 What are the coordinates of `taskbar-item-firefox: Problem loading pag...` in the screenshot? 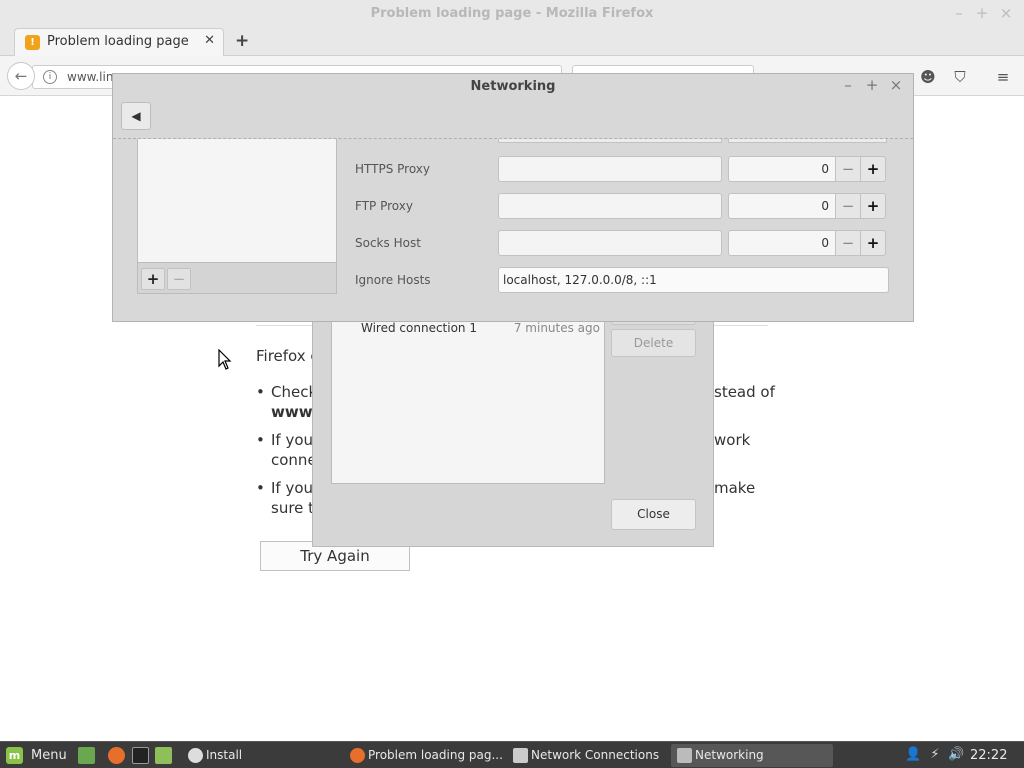 It's located at (424, 755).